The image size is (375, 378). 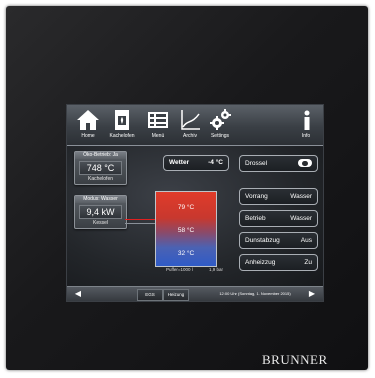 I want to click on gears-icon, so click(x=220, y=119).